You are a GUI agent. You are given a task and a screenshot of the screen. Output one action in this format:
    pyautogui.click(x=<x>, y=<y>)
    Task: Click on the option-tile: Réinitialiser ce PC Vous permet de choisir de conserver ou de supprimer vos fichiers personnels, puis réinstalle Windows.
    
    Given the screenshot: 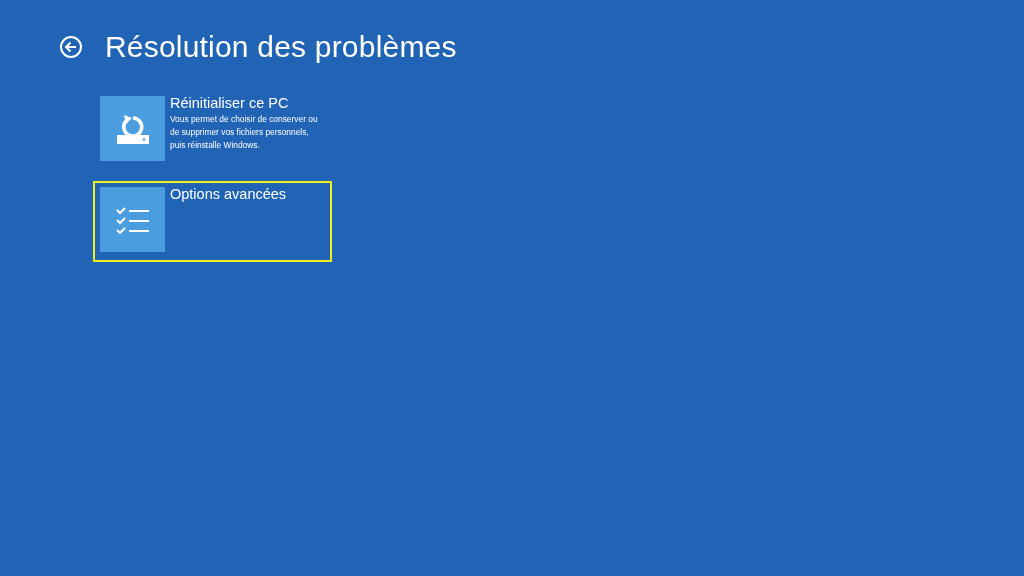 What is the action you would take?
    pyautogui.click(x=212, y=130)
    